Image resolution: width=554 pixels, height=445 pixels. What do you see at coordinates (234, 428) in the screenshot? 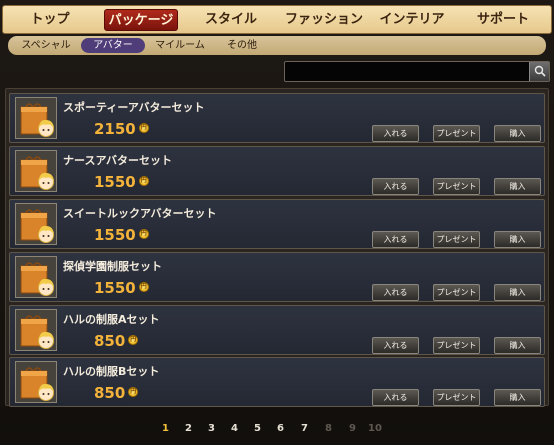
I see `page-link-4: 4` at bounding box center [234, 428].